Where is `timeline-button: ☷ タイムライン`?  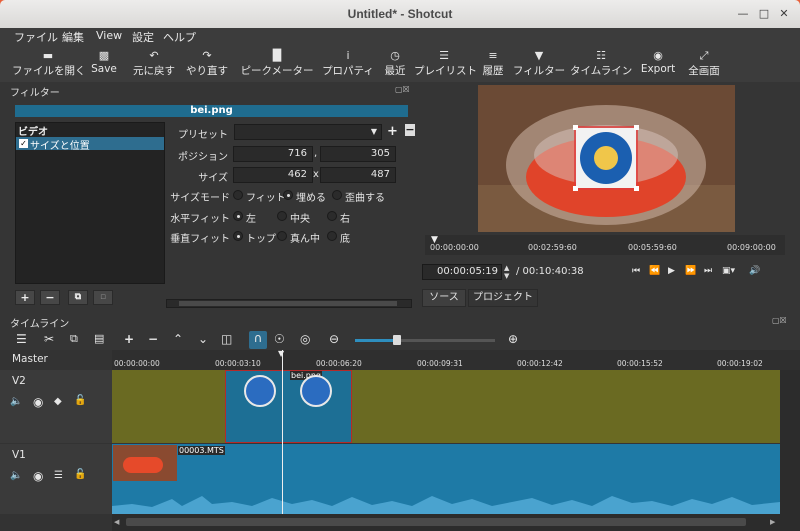 timeline-button: ☷ タイムライン is located at coordinates (601, 64).